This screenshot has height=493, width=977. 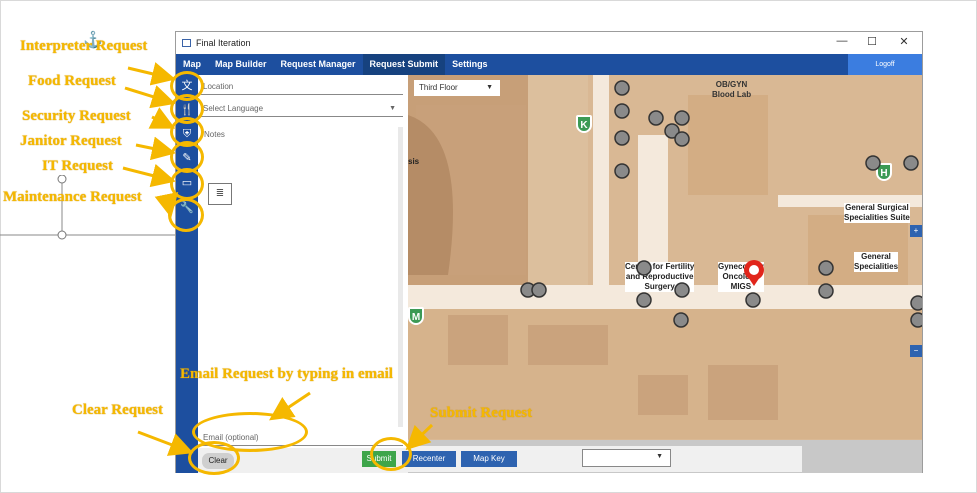 What do you see at coordinates (77, 166) in the screenshot?
I see `annotation-it: IT Request` at bounding box center [77, 166].